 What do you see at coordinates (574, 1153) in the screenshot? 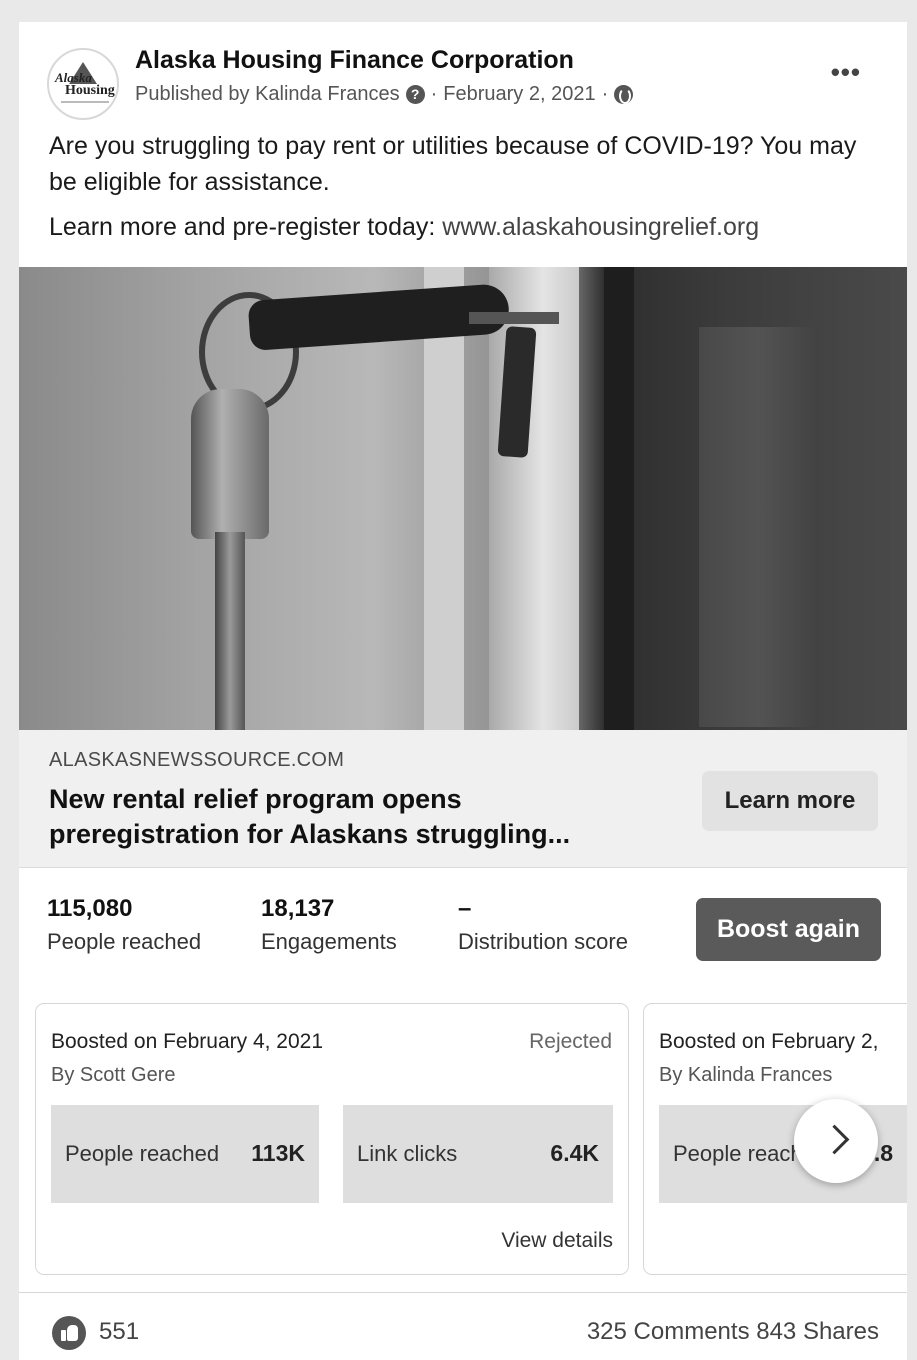
I see `metric-value: 6.4K` at bounding box center [574, 1153].